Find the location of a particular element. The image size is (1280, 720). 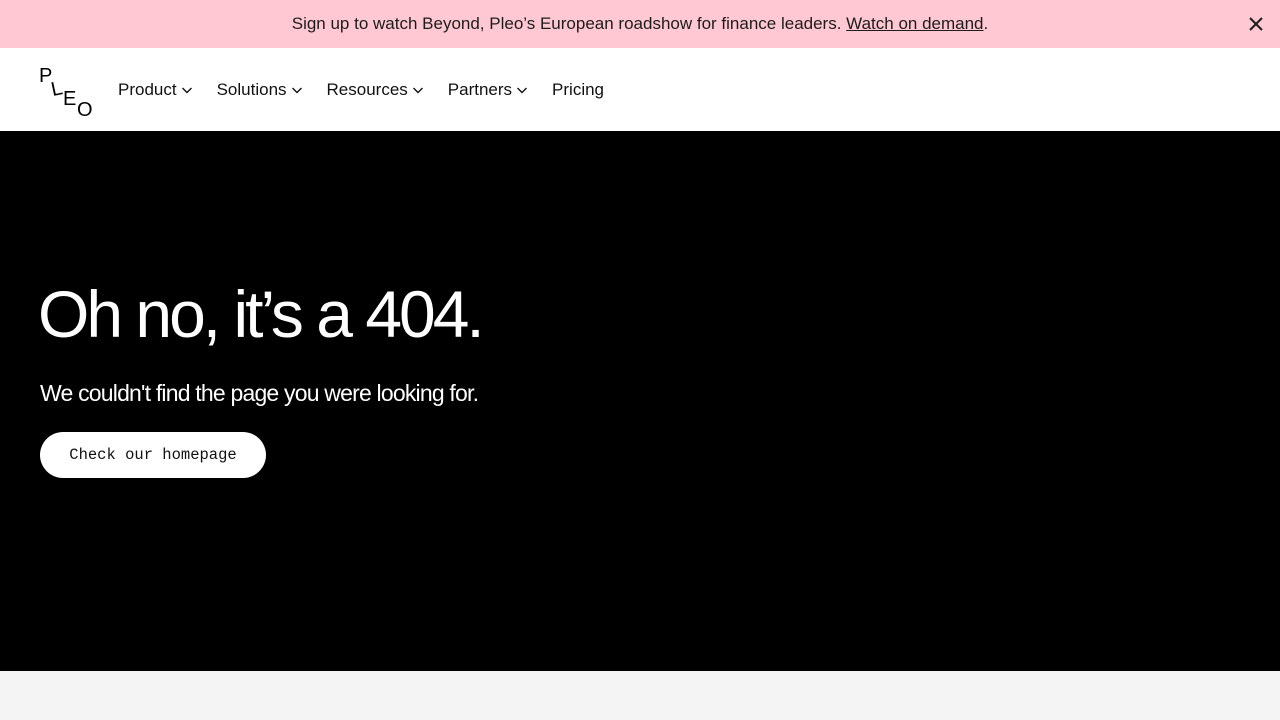

nav-item-solutions: Solutions is located at coordinates (260, 90).